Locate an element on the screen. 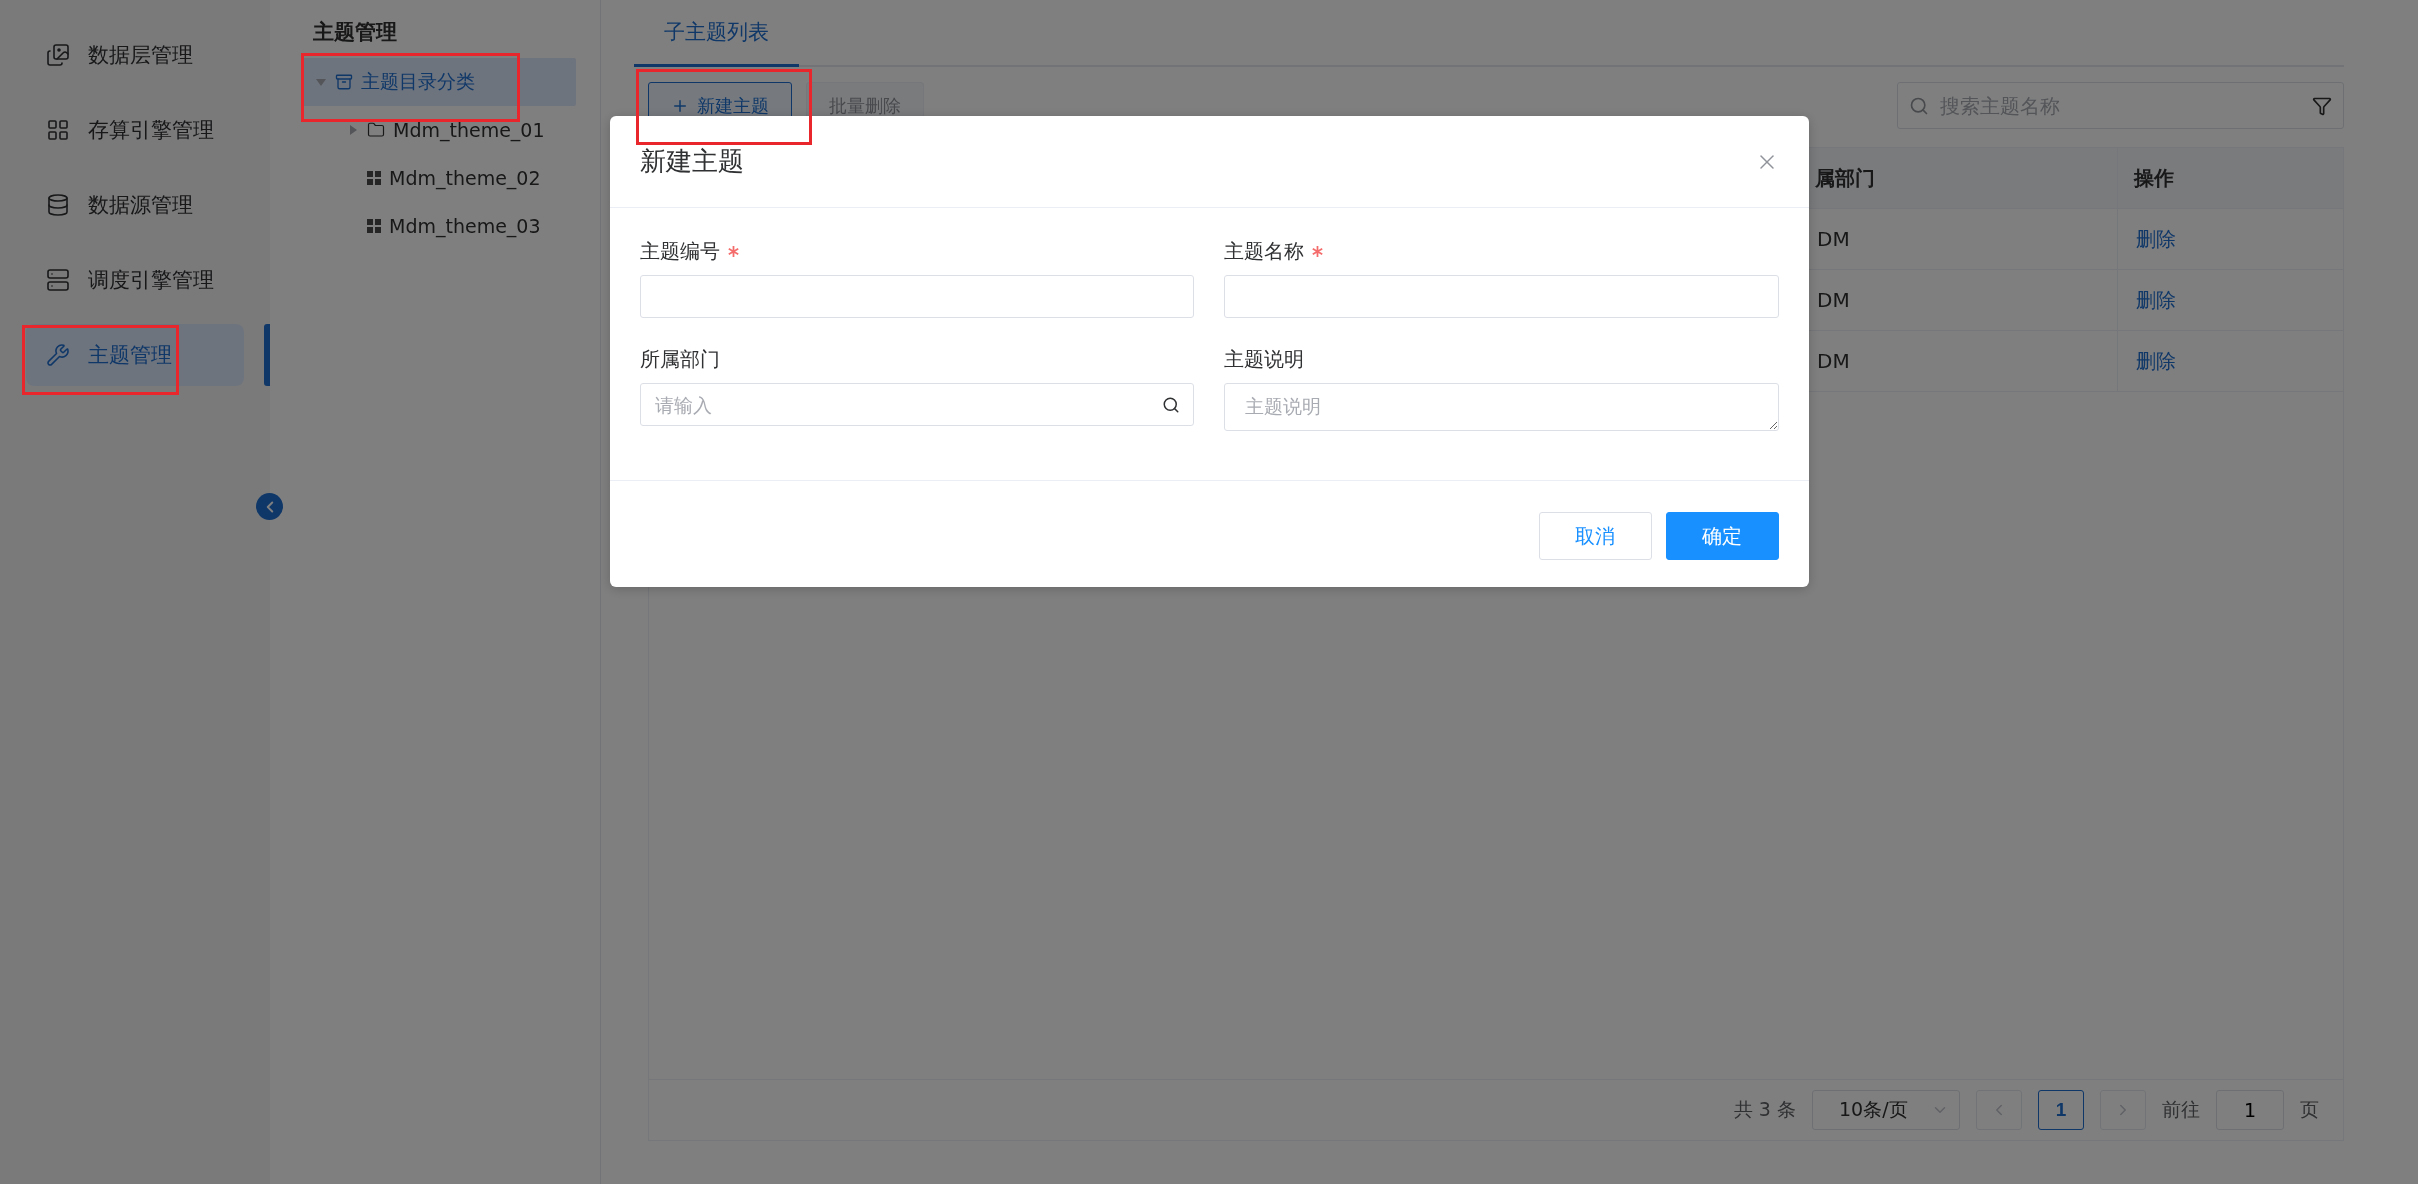 The width and height of the screenshot is (2418, 1184). tree-item: Mdm_theme_02 is located at coordinates (438, 178).